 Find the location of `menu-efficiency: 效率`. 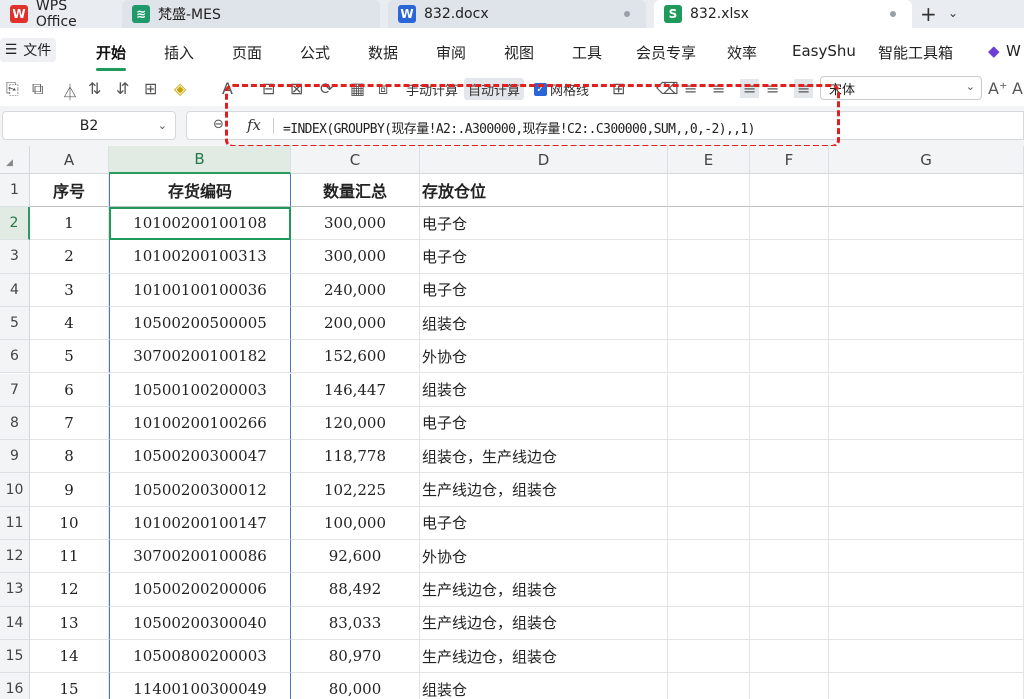

menu-efficiency: 效率 is located at coordinates (742, 52).